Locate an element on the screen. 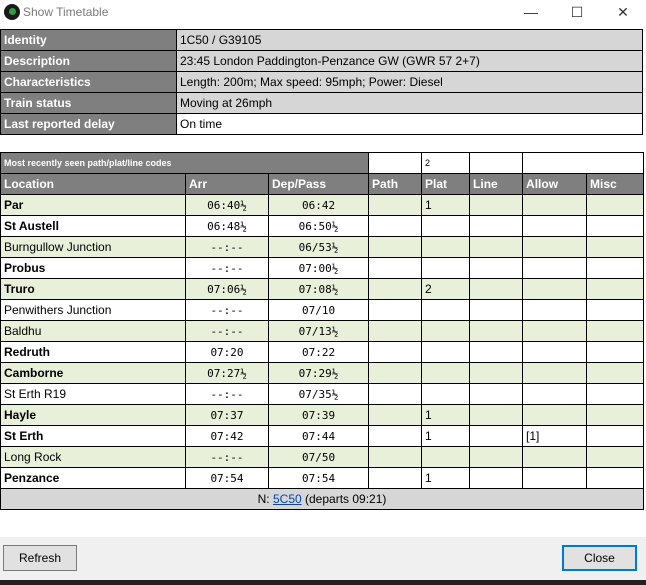 This screenshot has width=646, height=585. cell-dep: 06:42 is located at coordinates (318, 205).